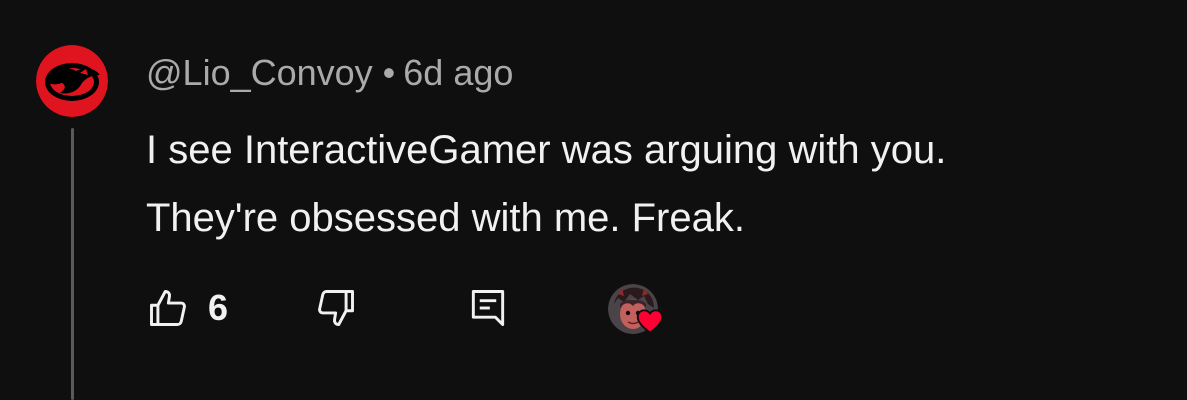 This screenshot has height=400, width=1187. I want to click on timestamp: 6d ago, so click(458, 72).